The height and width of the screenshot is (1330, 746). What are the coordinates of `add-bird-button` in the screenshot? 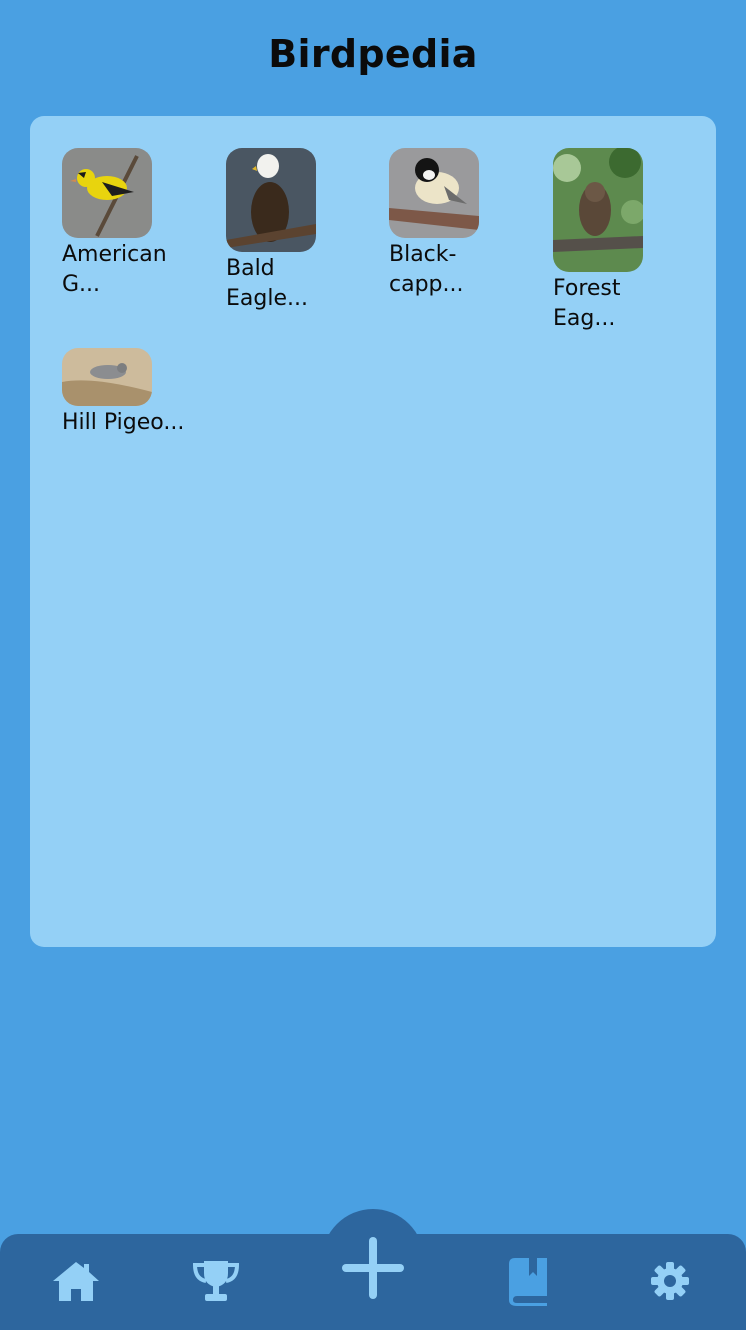 It's located at (373, 1268).